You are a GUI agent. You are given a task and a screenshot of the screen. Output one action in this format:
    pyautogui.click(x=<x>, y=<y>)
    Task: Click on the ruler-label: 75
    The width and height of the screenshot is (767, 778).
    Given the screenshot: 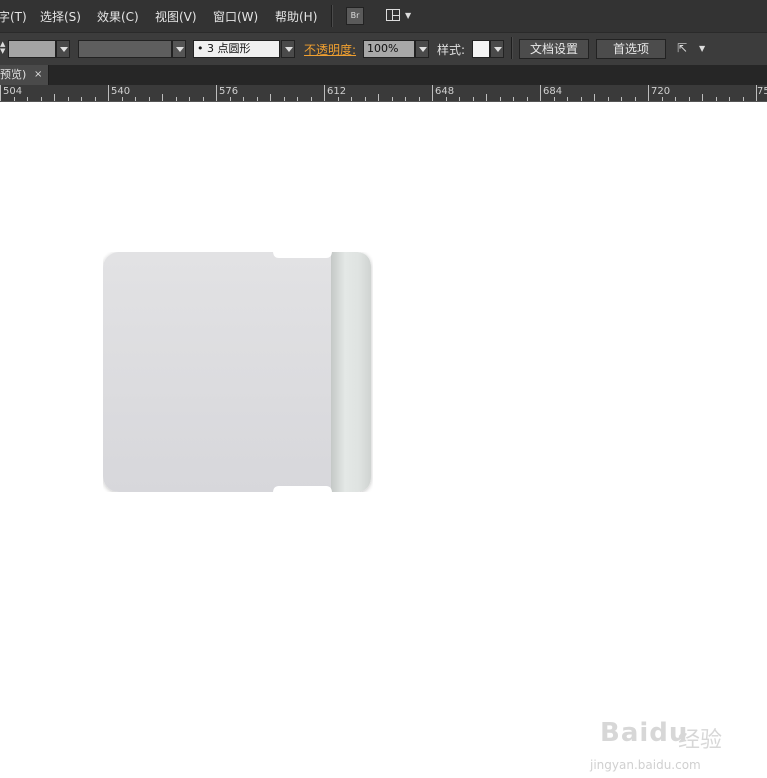 What is the action you would take?
    pyautogui.click(x=762, y=91)
    